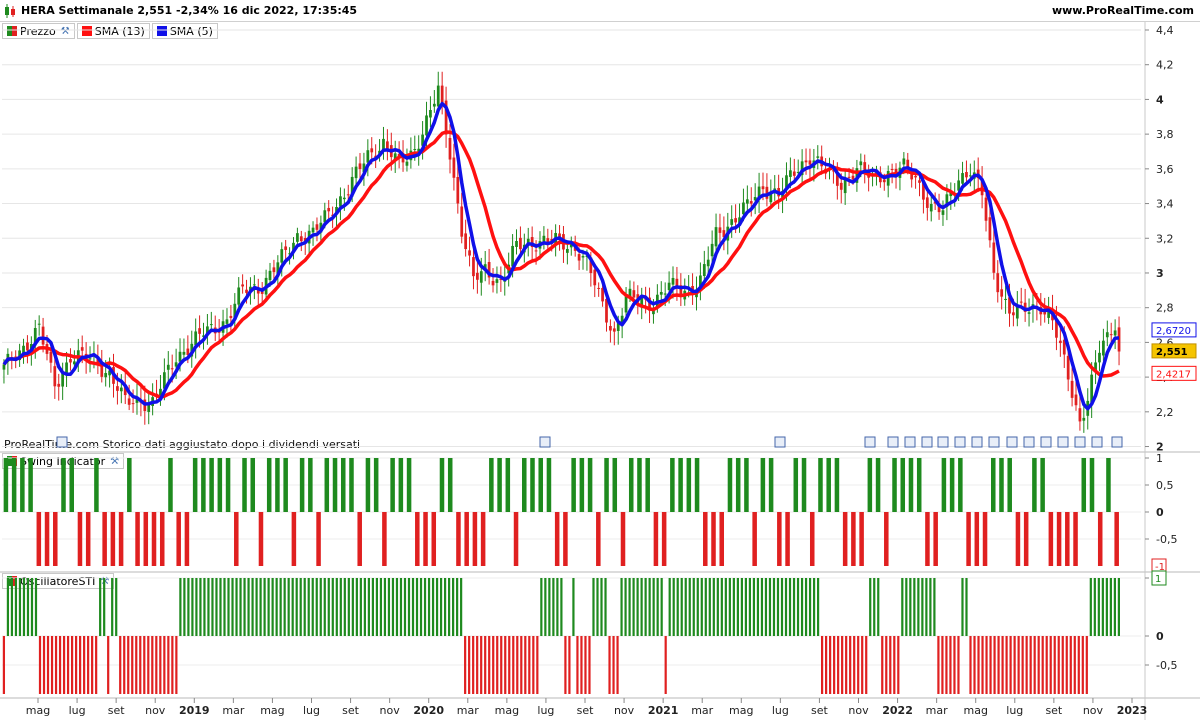  Describe the element at coordinates (1123, 10) in the screenshot. I see `site-link: www.ProRealTime.com` at that location.